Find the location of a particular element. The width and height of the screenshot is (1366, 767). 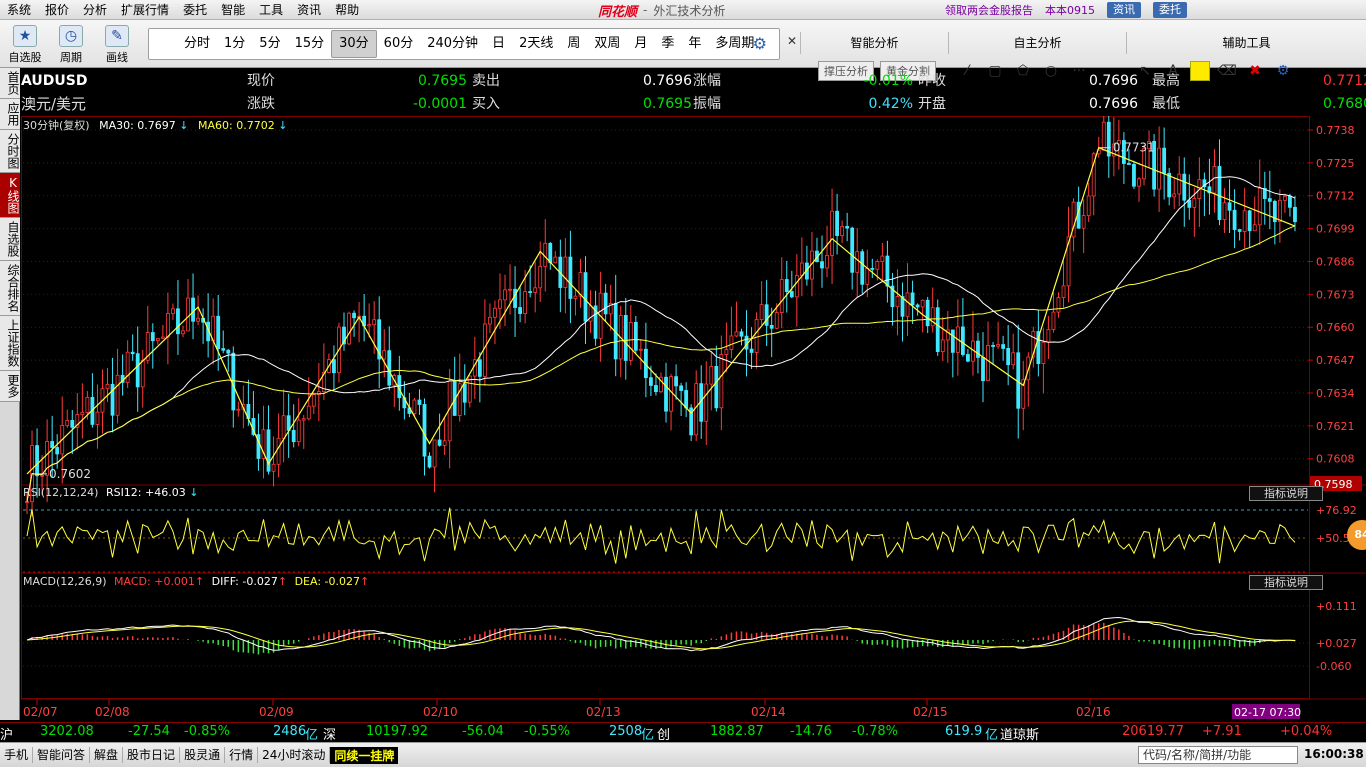

index-amount: 2508 is located at coordinates (626, 731).